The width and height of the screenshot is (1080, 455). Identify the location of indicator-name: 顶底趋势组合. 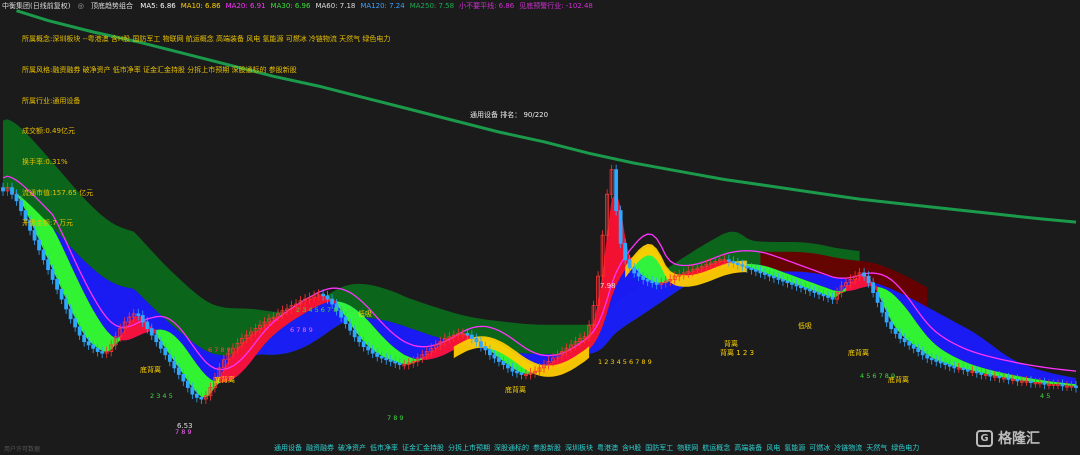
(112, 6).